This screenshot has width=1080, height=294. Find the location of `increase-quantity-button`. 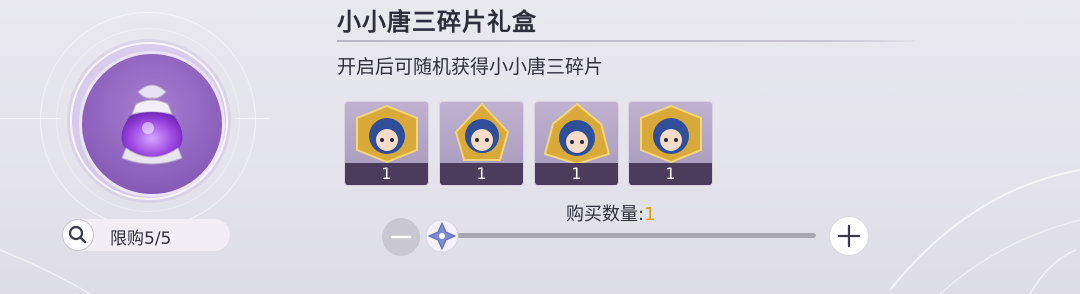

increase-quantity-button is located at coordinates (849, 236).